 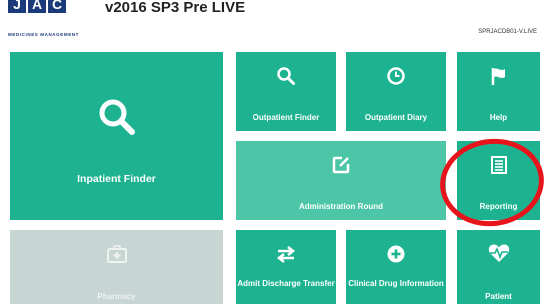 I want to click on help-tile: Help, so click(x=498, y=91).